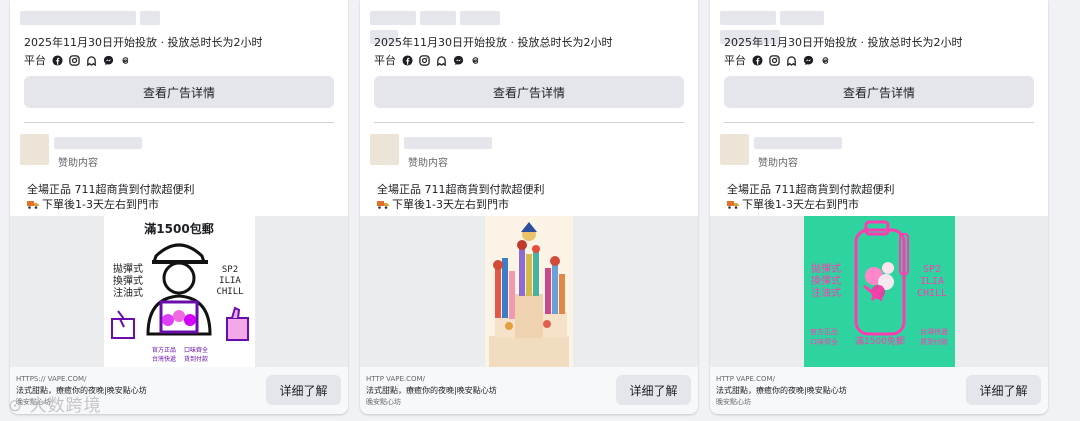 The image size is (1080, 421). I want to click on creative-br-1: 口味齊全, so click(196, 350).